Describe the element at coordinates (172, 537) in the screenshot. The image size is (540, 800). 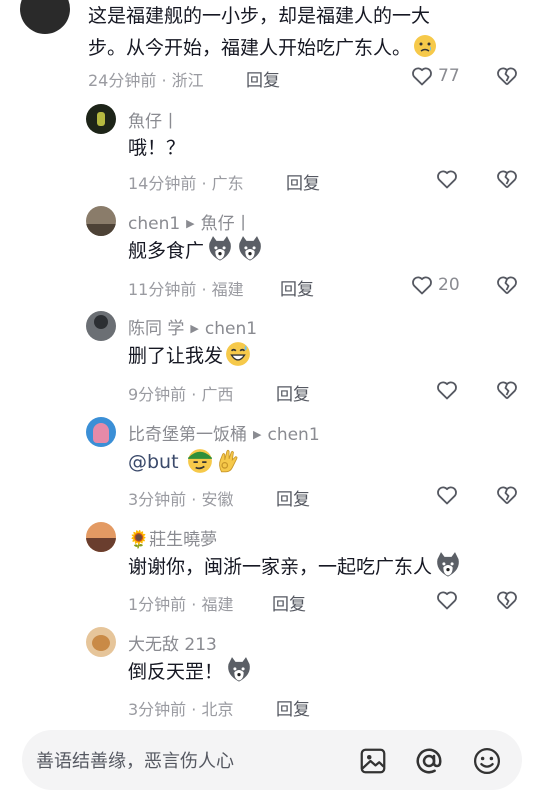
I see `username: 🌻莊生曉夢` at that location.